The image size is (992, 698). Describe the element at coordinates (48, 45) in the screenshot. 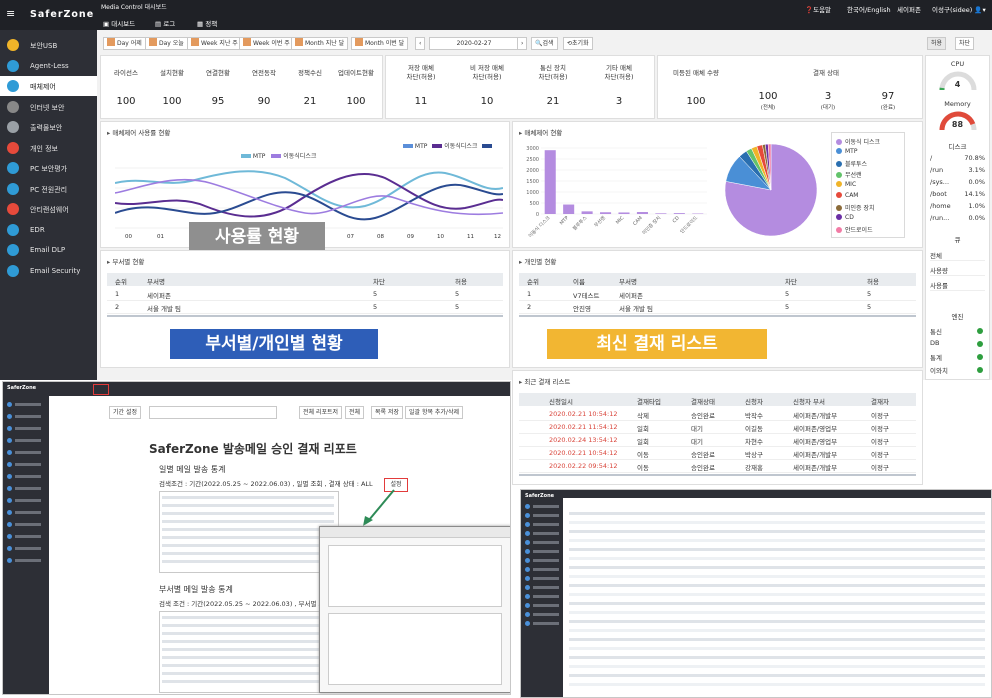

I see `sidebar-item: 보안USB` at that location.